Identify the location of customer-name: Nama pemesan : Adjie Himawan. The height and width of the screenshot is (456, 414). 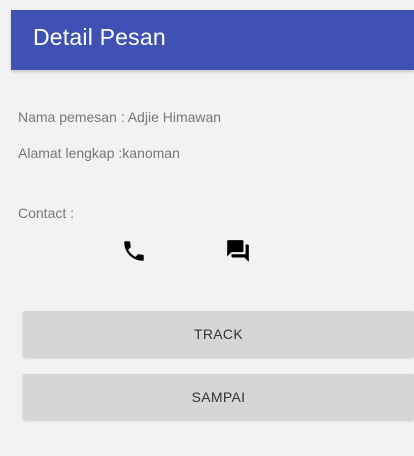
(120, 117).